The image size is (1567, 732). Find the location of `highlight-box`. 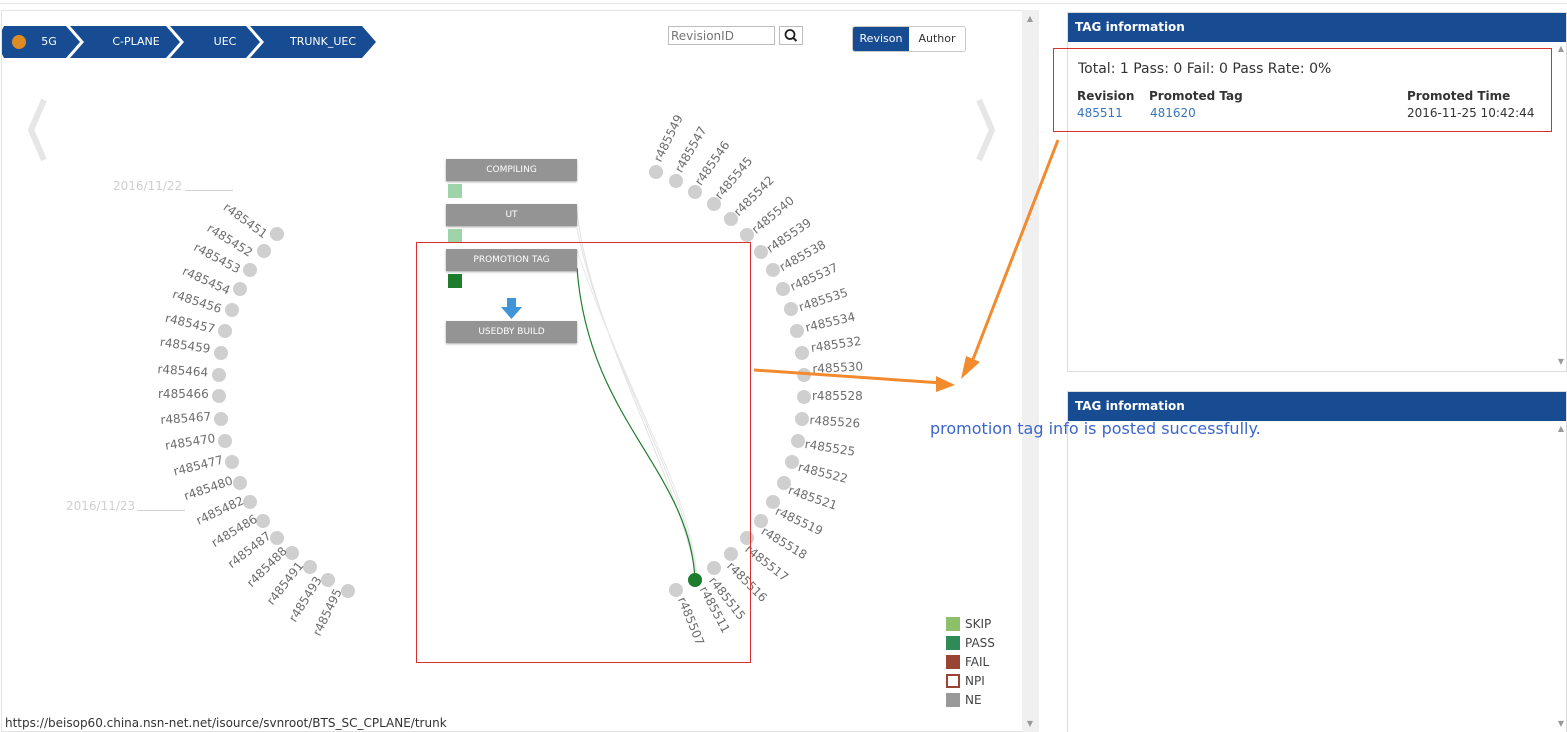

highlight-box is located at coordinates (583, 452).